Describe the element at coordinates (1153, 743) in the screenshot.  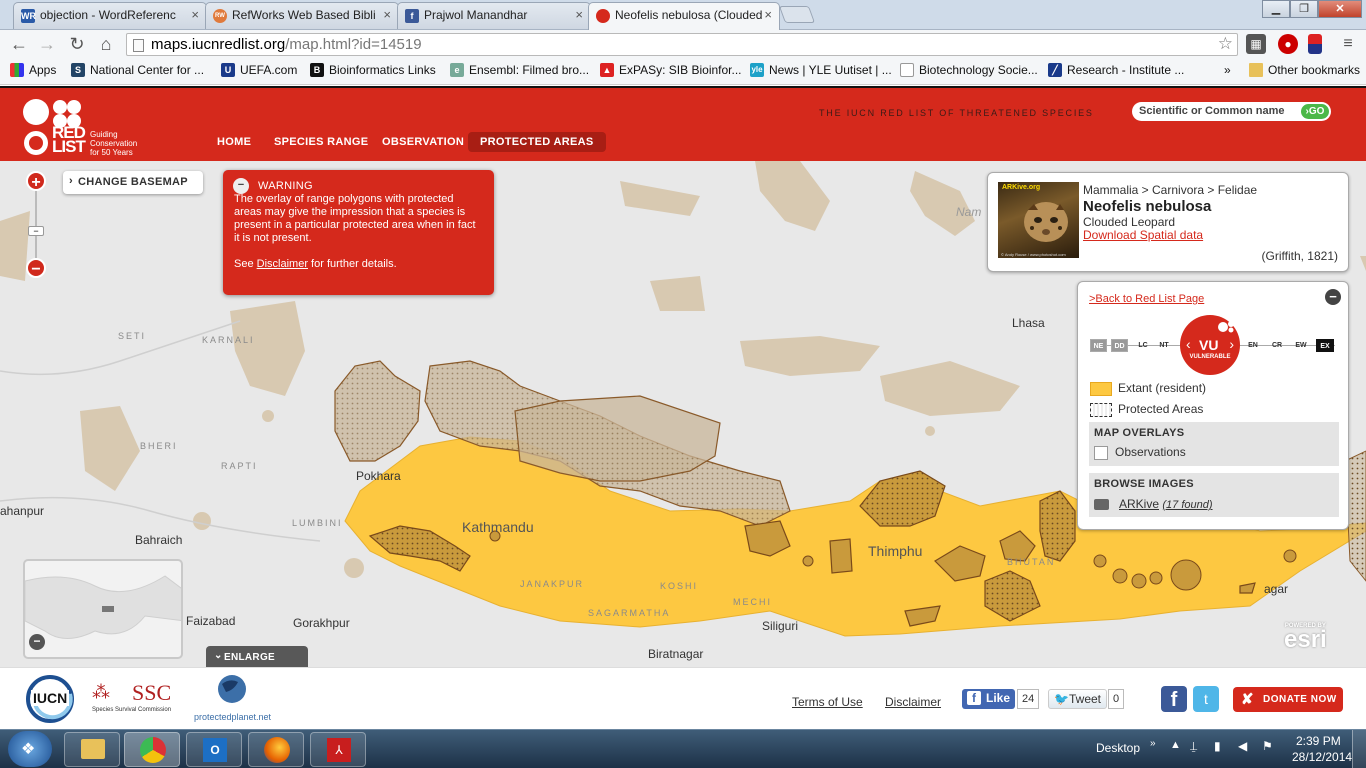
I see `desktop-chevron-icon: »` at that location.